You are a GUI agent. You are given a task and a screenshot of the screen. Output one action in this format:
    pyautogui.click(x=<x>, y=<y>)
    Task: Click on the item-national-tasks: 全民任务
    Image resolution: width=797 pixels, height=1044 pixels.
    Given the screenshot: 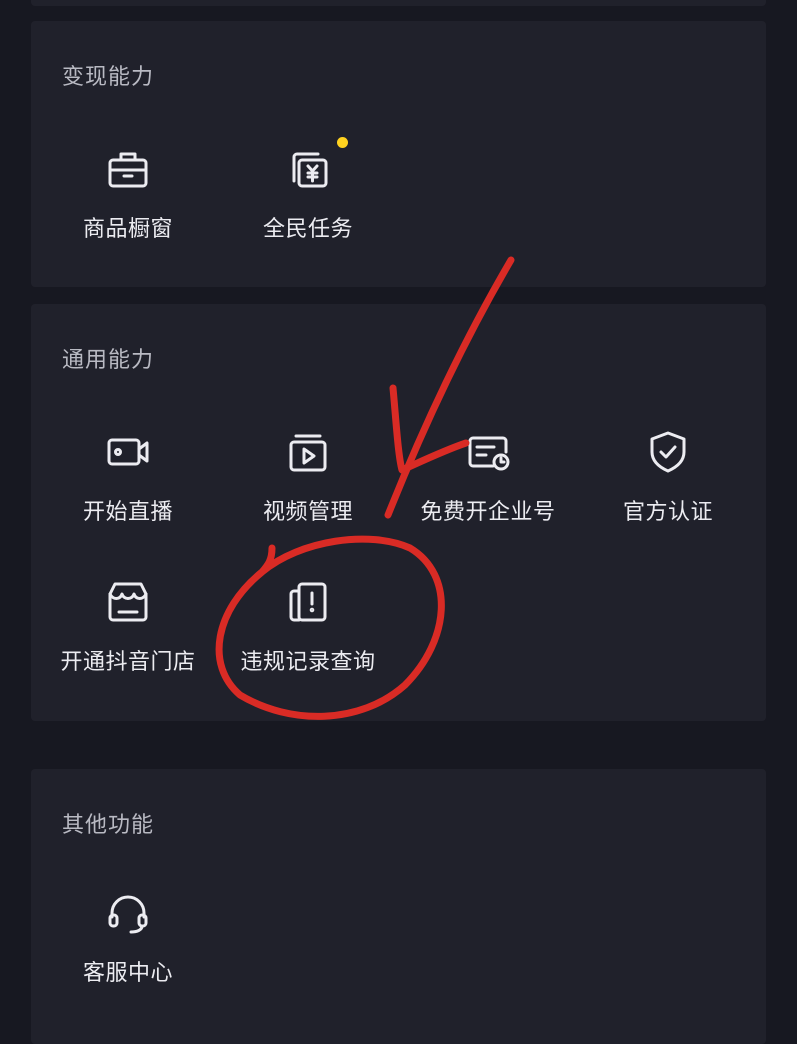 What is the action you would take?
    pyautogui.click(x=308, y=190)
    